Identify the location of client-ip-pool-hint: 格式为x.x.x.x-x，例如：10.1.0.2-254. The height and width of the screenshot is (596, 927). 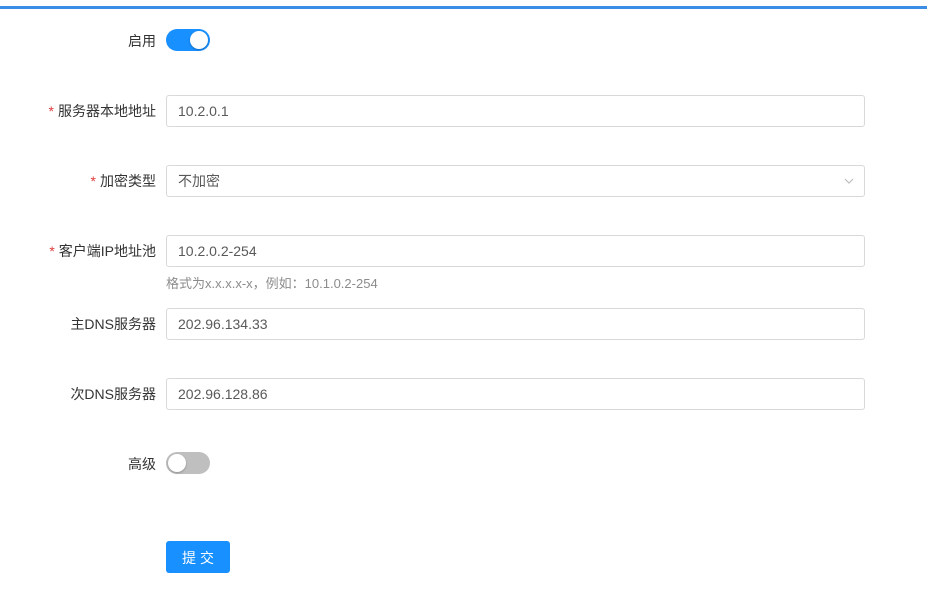
(272, 283).